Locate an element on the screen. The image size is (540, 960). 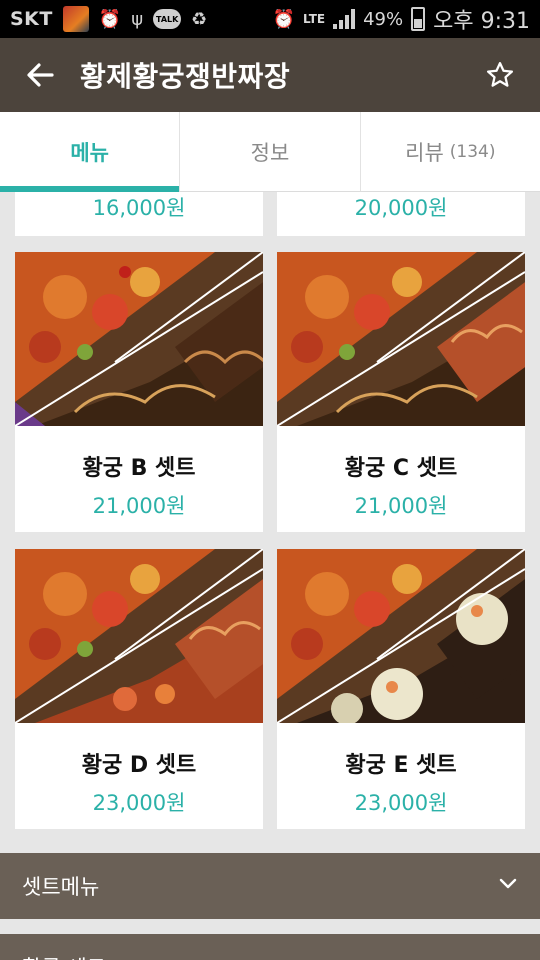
menu-card: 황궁 D 셋트 23,000원 is located at coordinates (139, 689).